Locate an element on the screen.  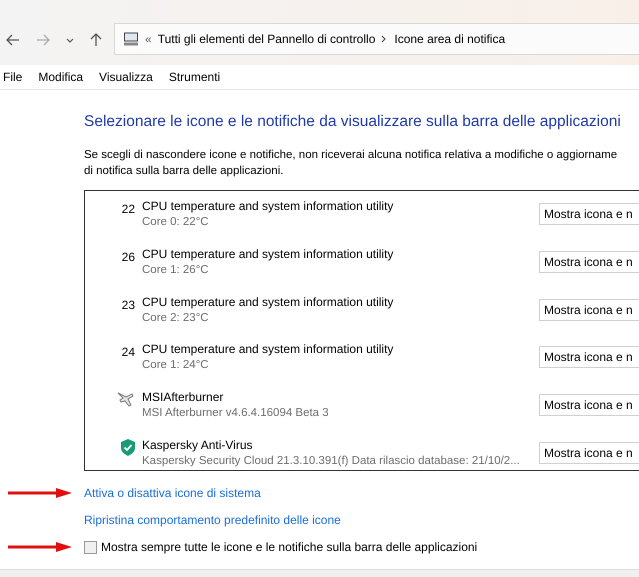
app-name: MSIAfterburner is located at coordinates (183, 396).